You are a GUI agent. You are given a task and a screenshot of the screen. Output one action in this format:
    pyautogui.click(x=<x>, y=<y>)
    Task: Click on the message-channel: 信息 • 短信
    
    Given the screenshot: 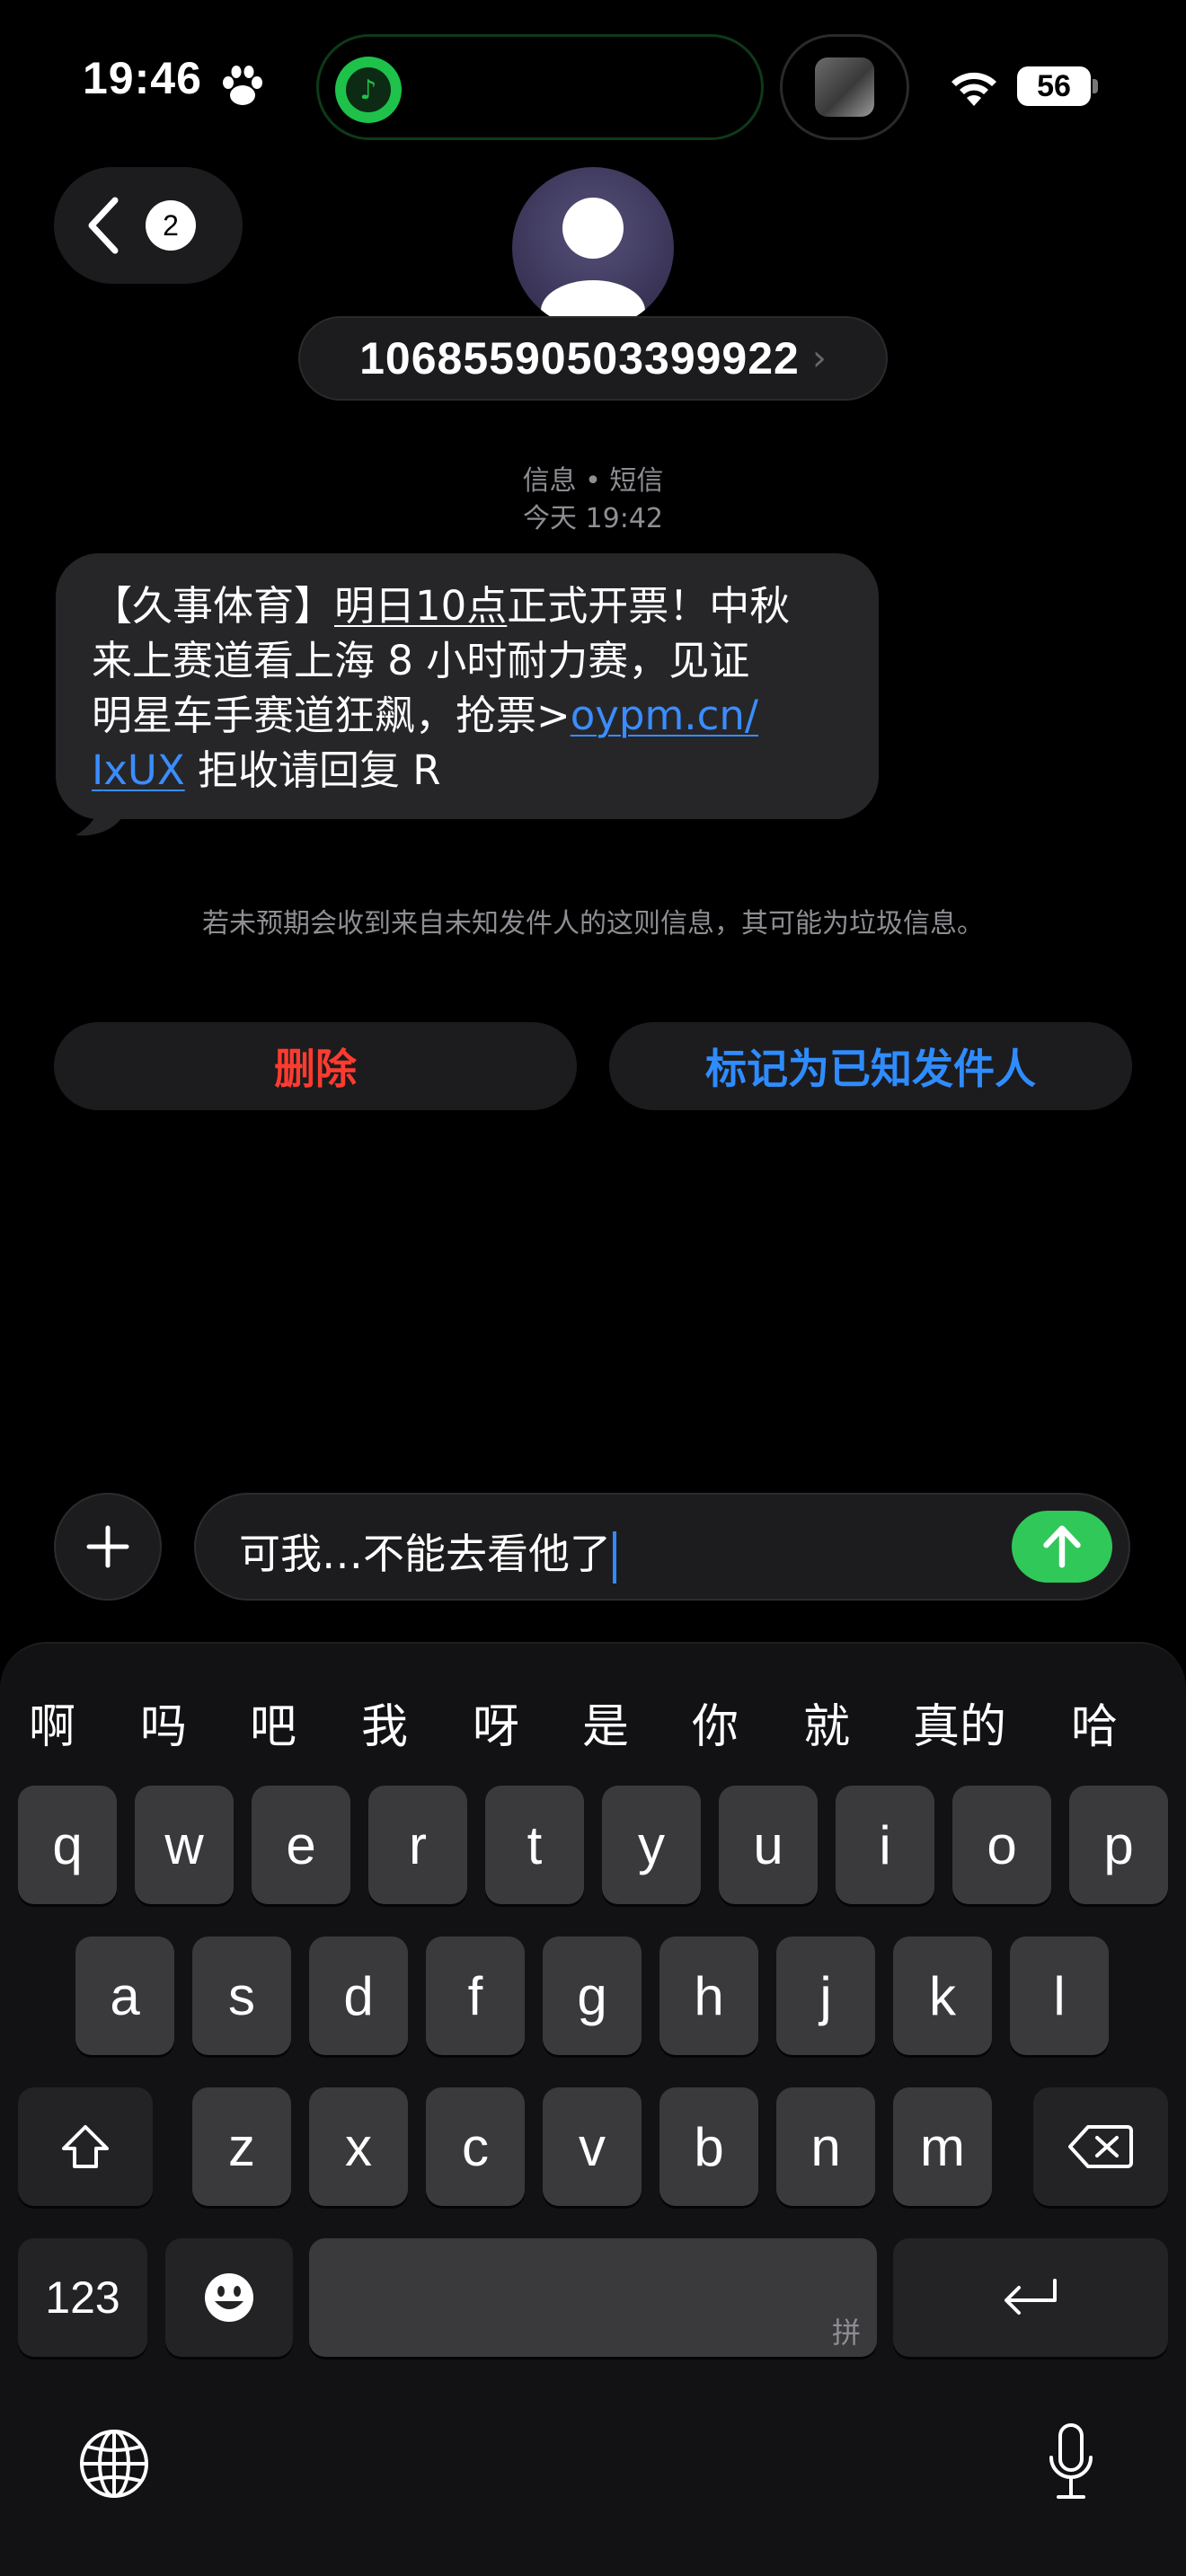 What is the action you would take?
    pyautogui.click(x=593, y=481)
    